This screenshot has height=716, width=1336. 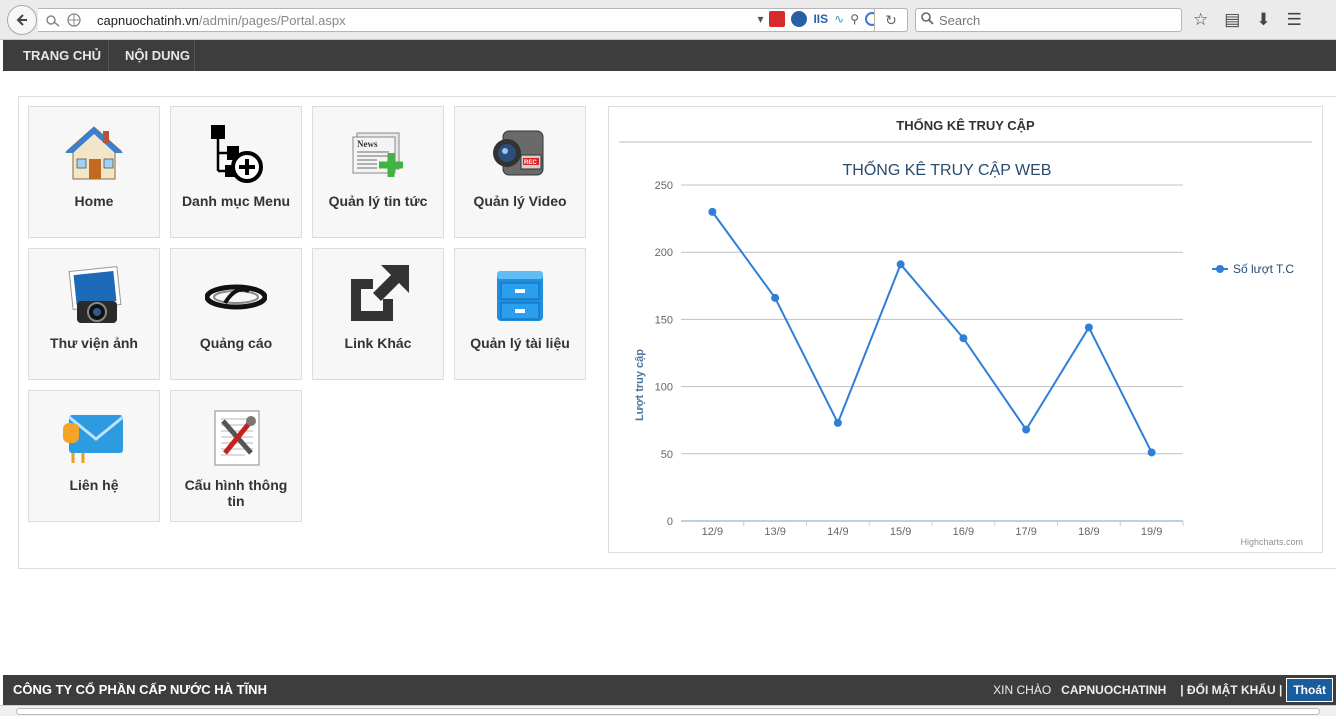 I want to click on tile-label: Danh mục Menu, so click(x=236, y=201).